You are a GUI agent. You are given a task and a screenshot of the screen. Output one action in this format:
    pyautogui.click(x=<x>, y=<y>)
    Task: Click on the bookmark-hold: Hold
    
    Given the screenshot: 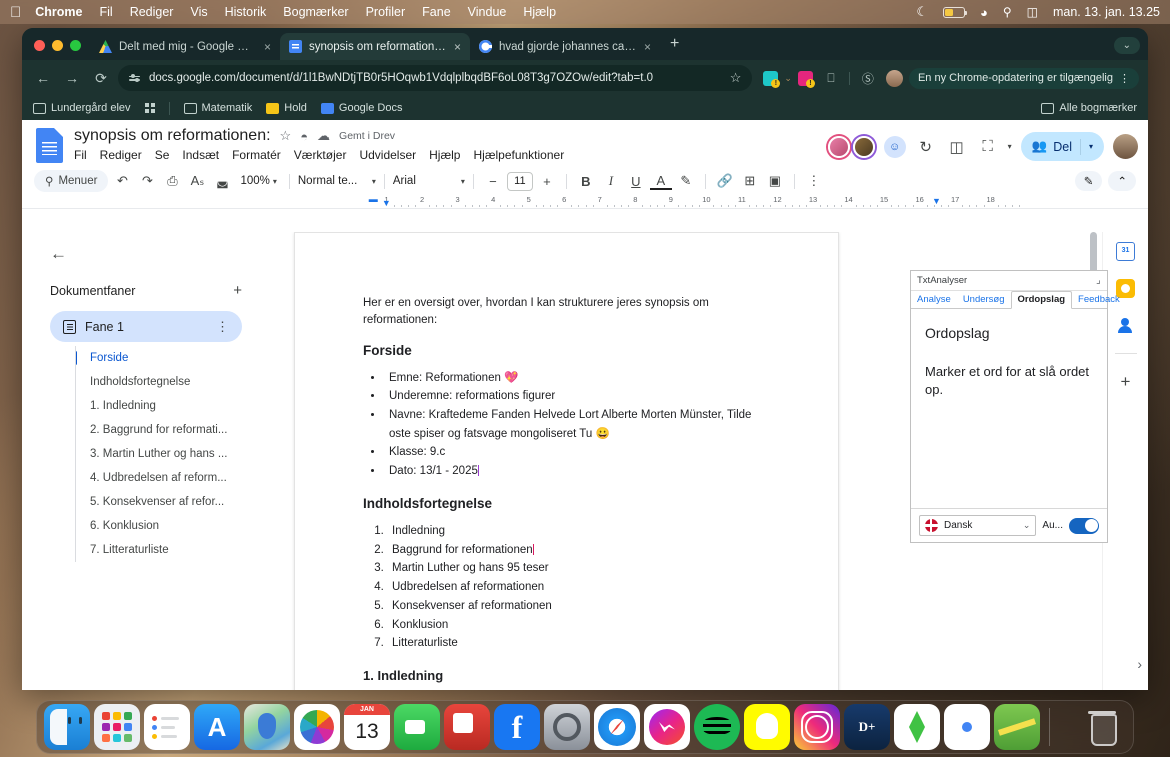 What is the action you would take?
    pyautogui.click(x=286, y=108)
    